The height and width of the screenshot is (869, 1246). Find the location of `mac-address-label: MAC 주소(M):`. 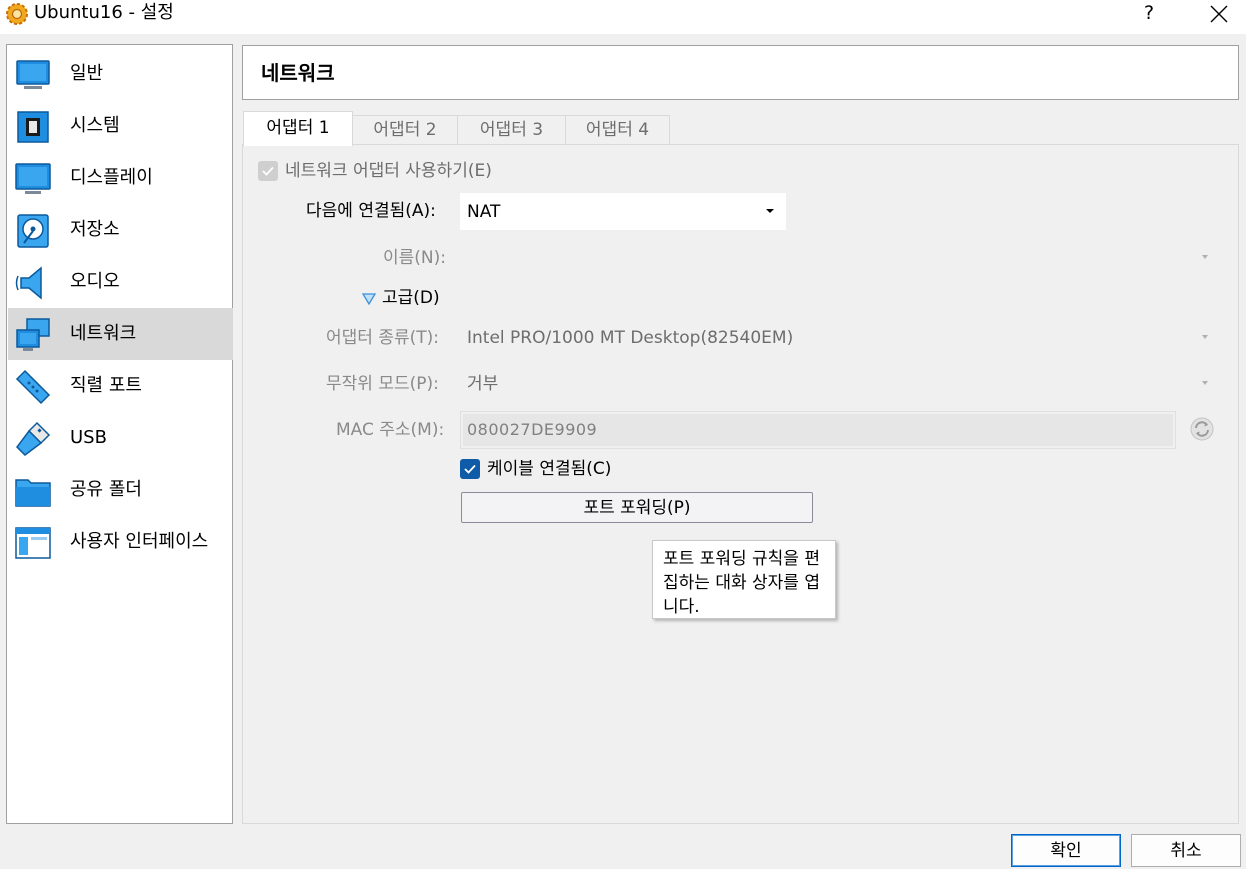

mac-address-label: MAC 주소(M): is located at coordinates (390, 430).